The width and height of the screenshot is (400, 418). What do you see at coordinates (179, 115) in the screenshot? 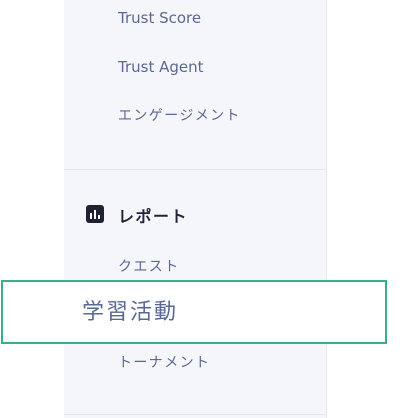
I see `sidebar-item-engagement: エンゲージメント` at bounding box center [179, 115].